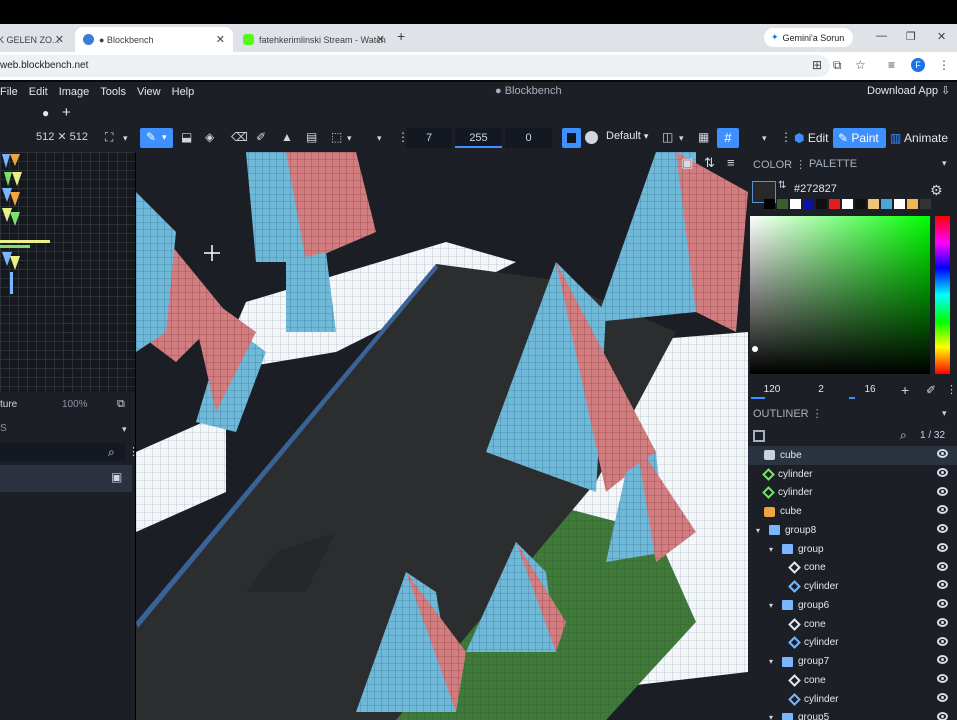  What do you see at coordinates (401, 36) in the screenshot?
I see `new-tab-button: +` at bounding box center [401, 36].